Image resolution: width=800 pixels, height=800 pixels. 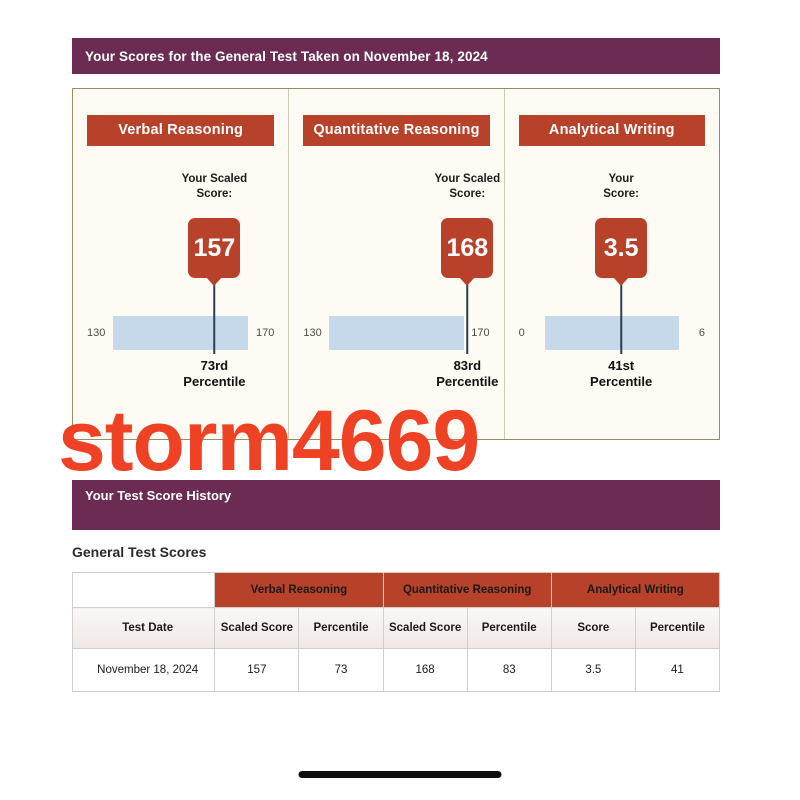 I want to click on score-caption: Your Score:, so click(x=621, y=187).